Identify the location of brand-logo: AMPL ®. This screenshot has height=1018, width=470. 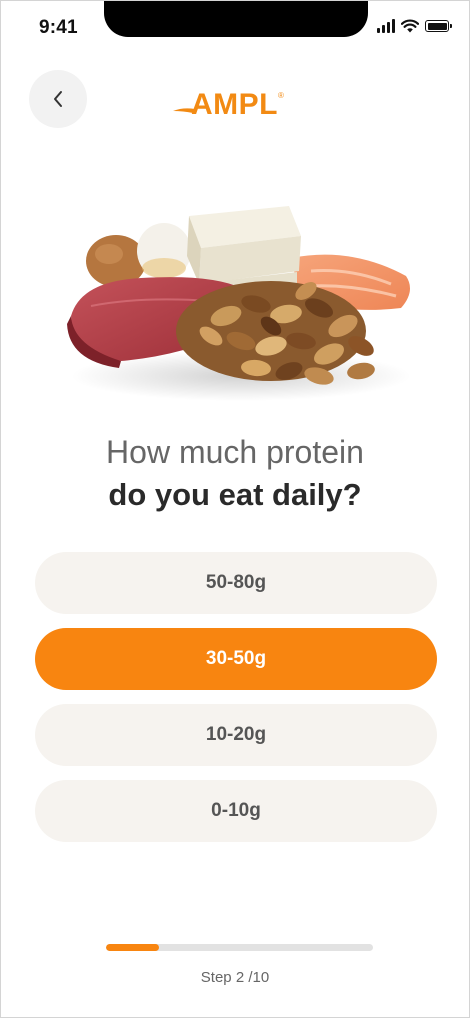
(228, 105).